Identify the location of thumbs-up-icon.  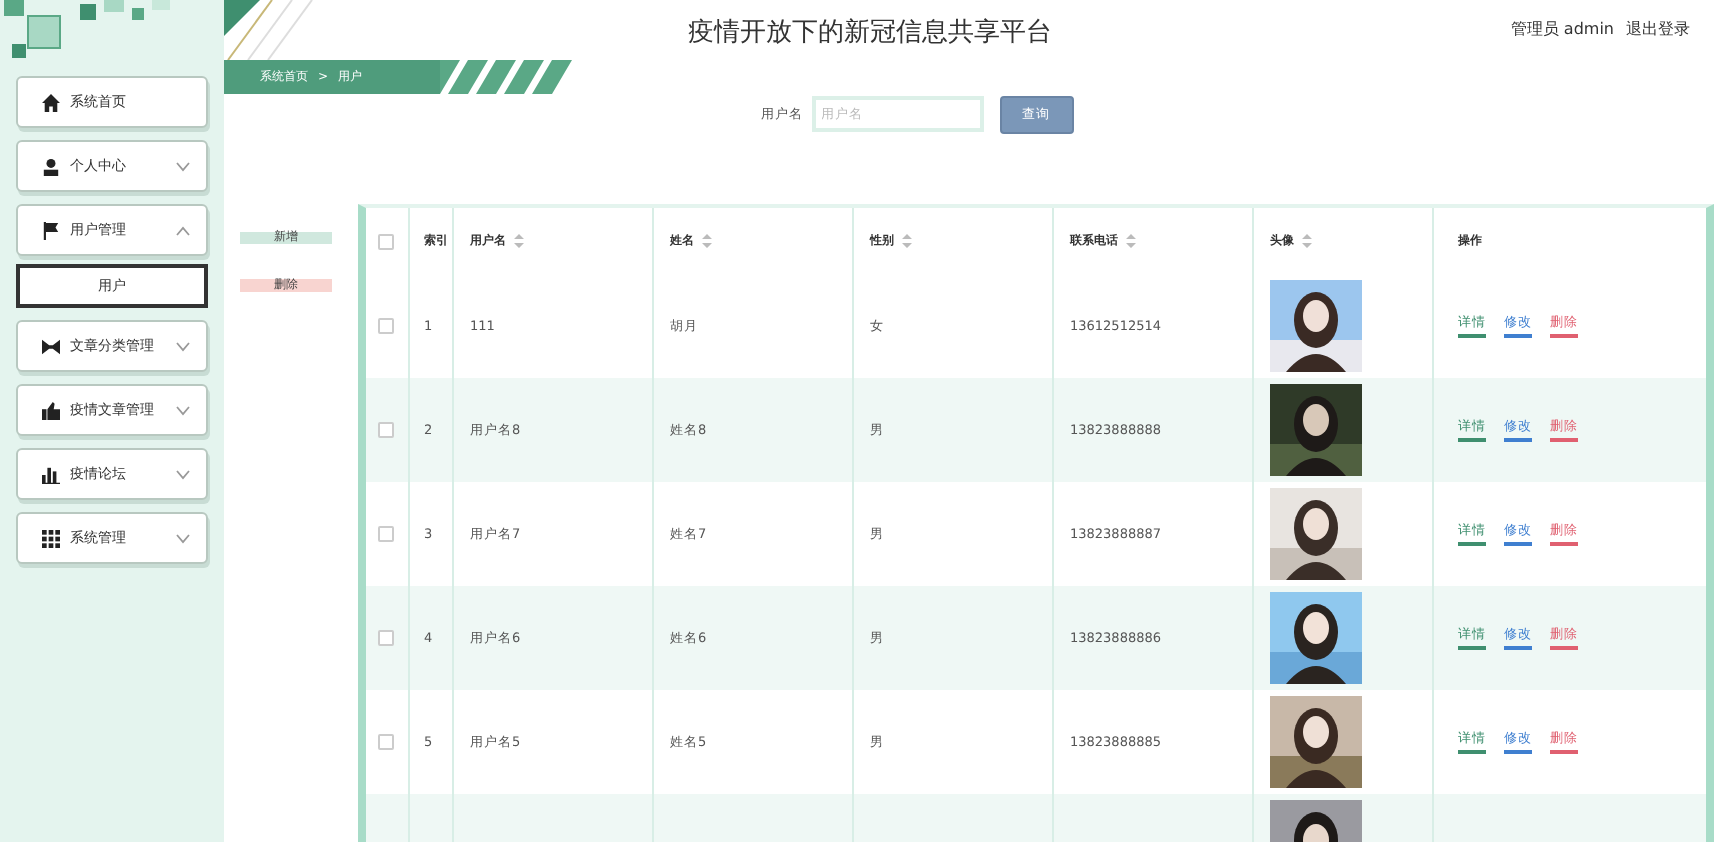
(51, 410).